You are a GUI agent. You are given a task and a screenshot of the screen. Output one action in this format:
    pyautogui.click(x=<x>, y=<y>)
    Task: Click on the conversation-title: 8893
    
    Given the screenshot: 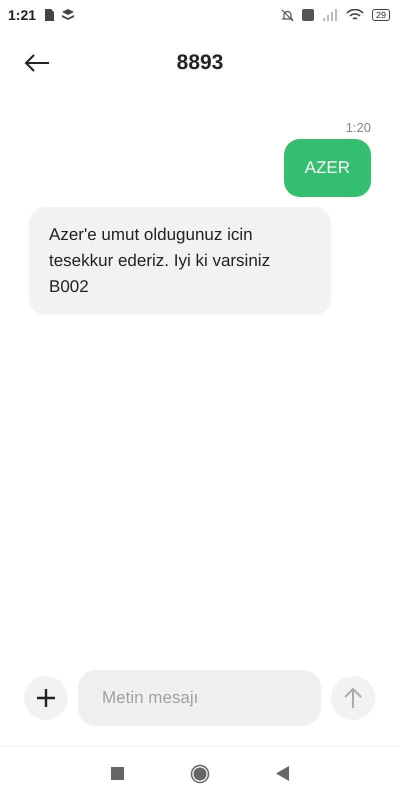 What is the action you would take?
    pyautogui.click(x=200, y=63)
    